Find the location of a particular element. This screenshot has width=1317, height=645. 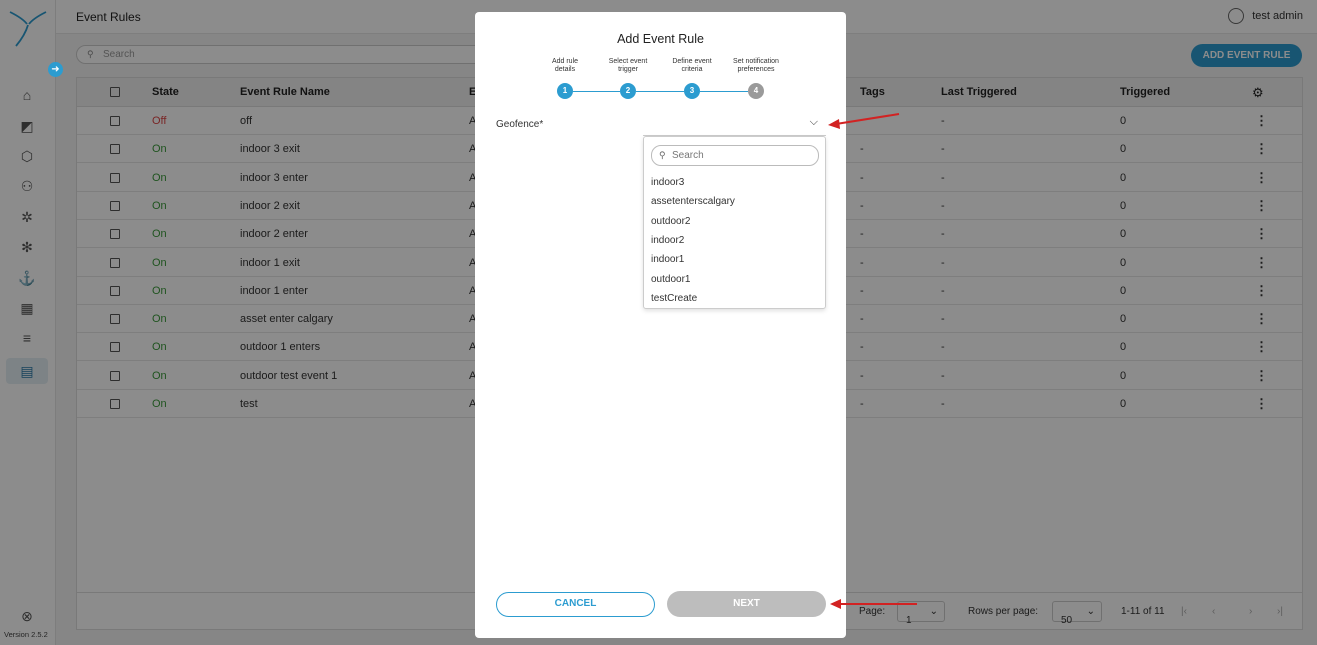

step-label: Add rule details is located at coordinates (565, 65).